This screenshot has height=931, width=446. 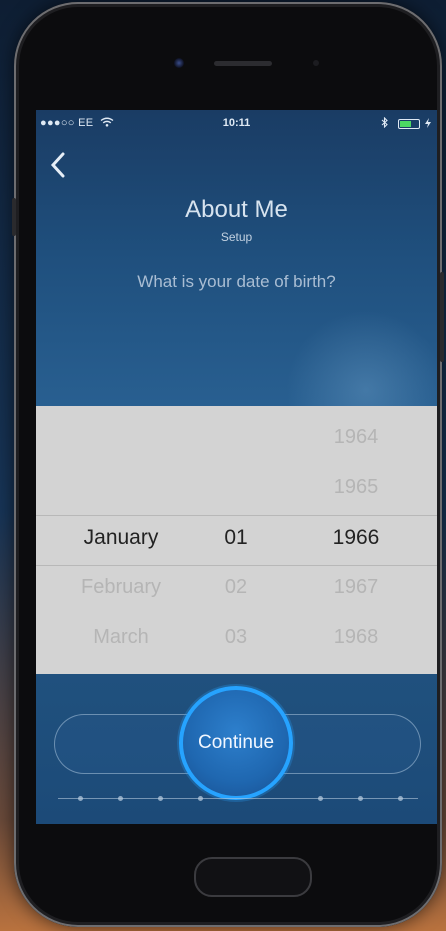 I want to click on bluetooth-icon, so click(x=384, y=122).